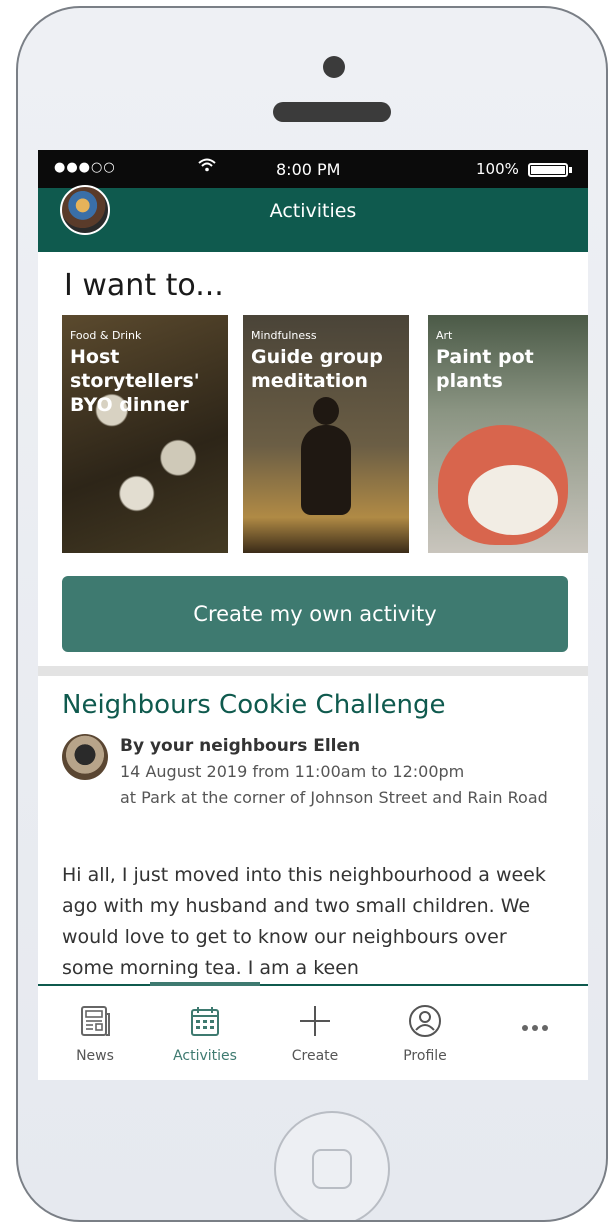 This screenshot has width=609, height=1228. What do you see at coordinates (308, 169) in the screenshot?
I see `status-time: 8:00 PM` at bounding box center [308, 169].